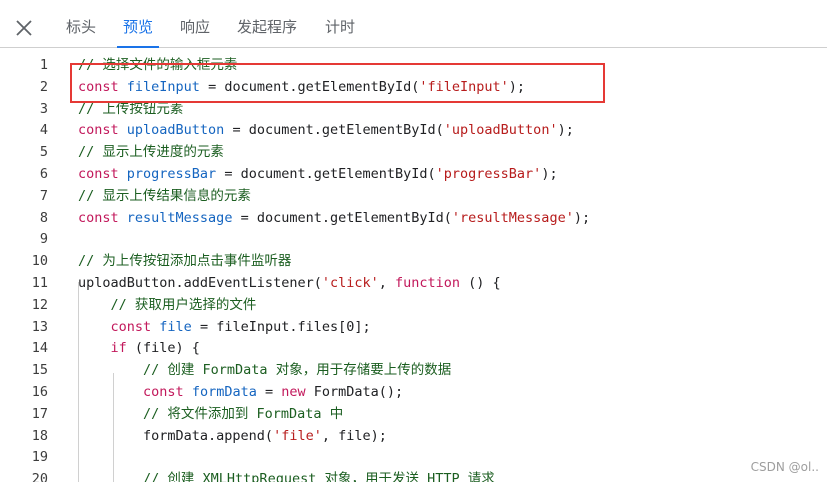  What do you see at coordinates (337, 83) in the screenshot?
I see `highlight-box` at bounding box center [337, 83].